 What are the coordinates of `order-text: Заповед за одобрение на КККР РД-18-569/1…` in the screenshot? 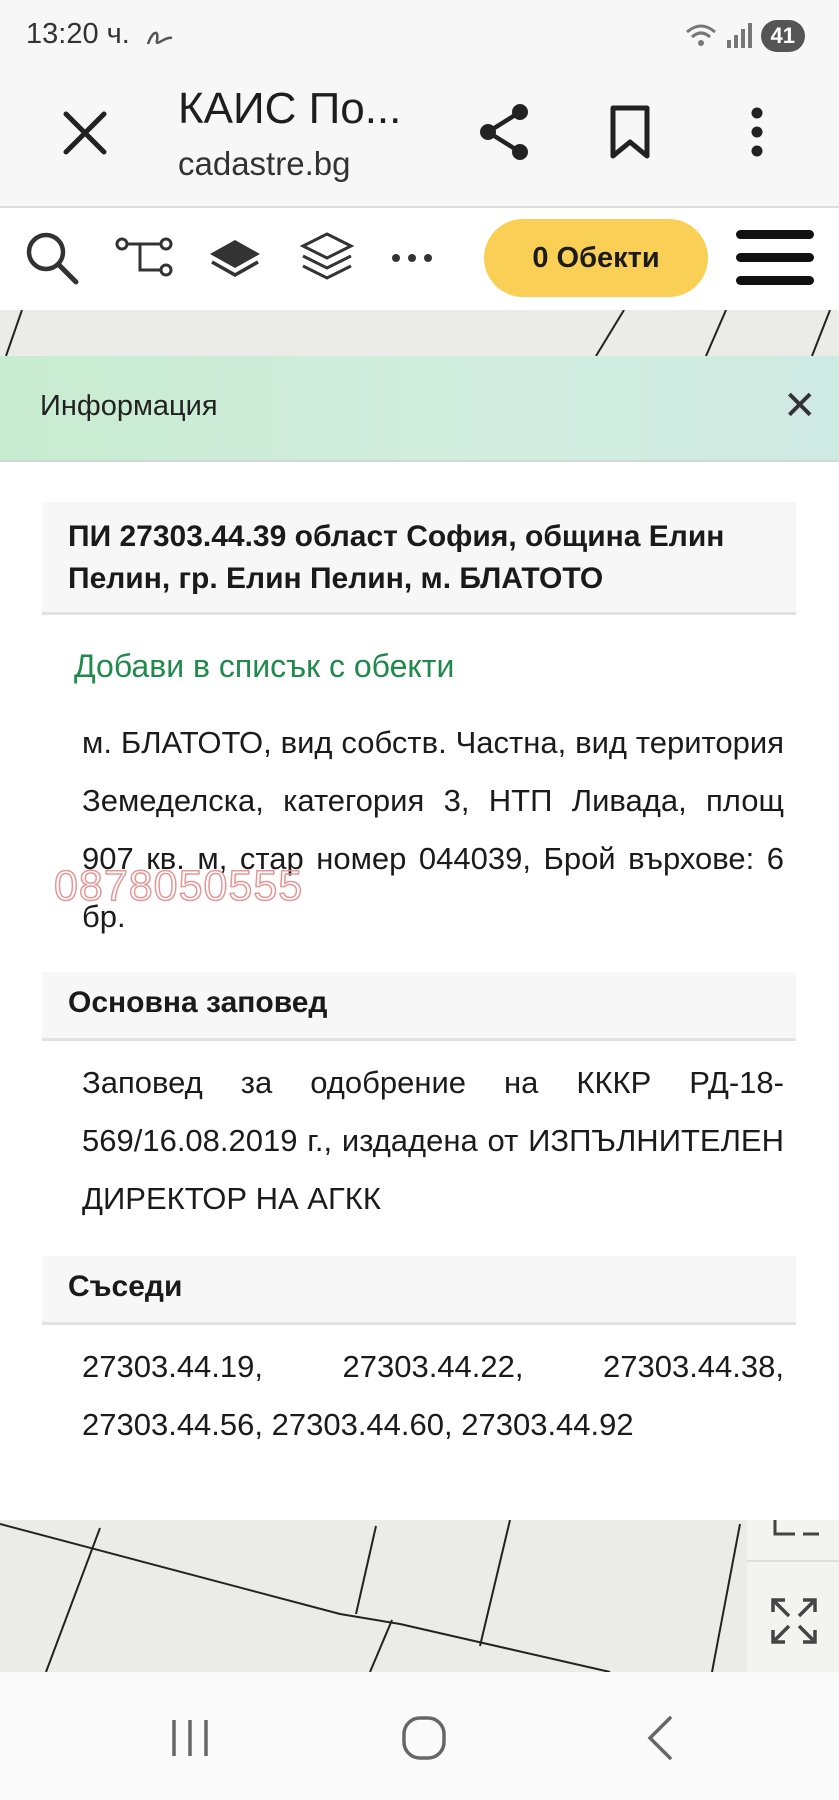 It's located at (433, 1140).